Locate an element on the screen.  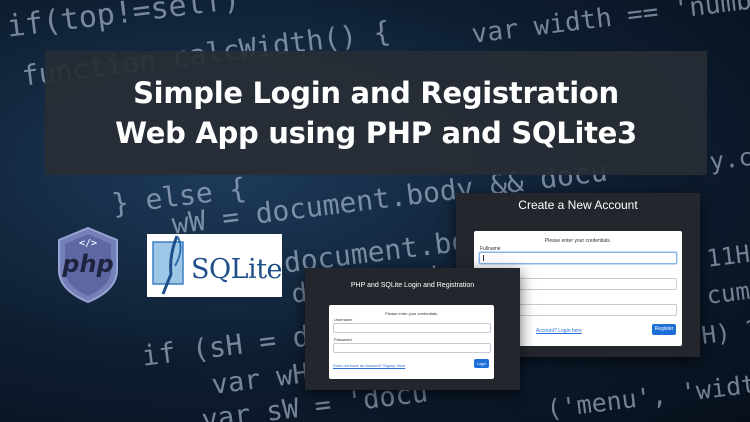
code-line: 11He is located at coordinates (727, 255).